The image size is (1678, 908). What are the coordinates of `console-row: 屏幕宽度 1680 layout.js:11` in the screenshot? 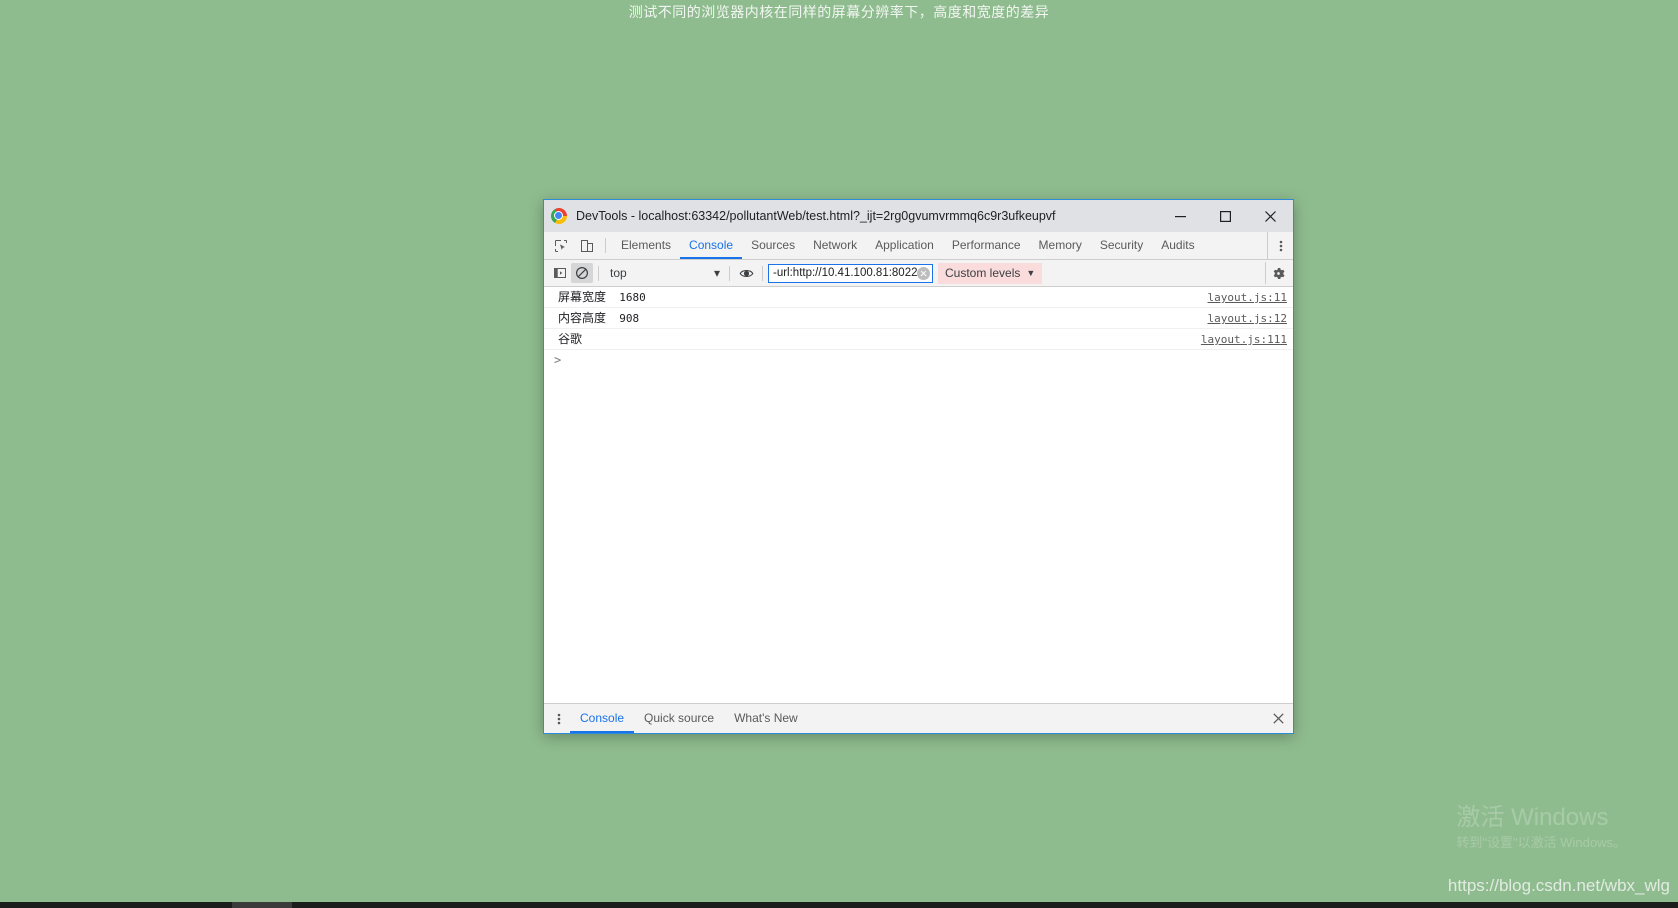 It's located at (918, 297).